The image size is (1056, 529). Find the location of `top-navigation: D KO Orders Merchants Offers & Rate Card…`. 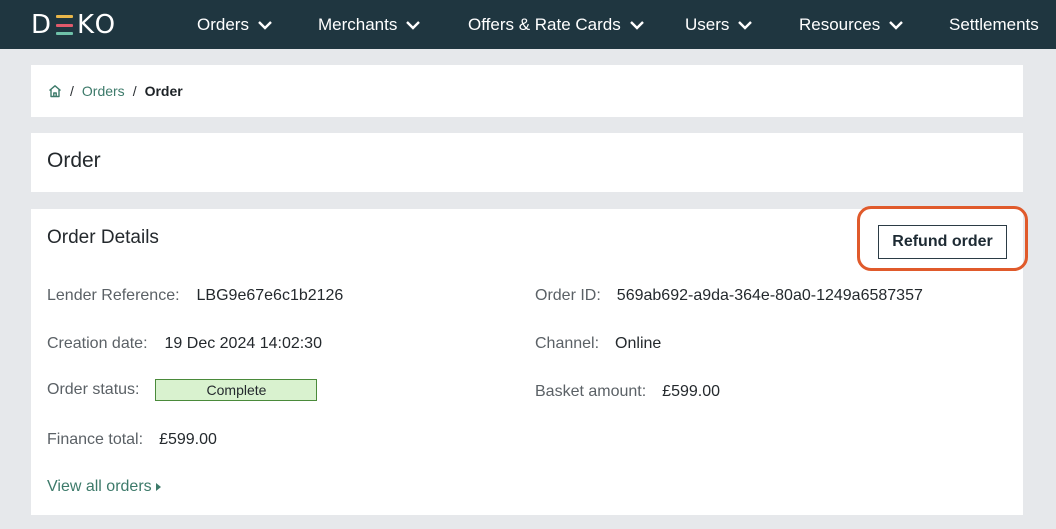

top-navigation: D KO Orders Merchants Offers & Rate Card… is located at coordinates (528, 24).